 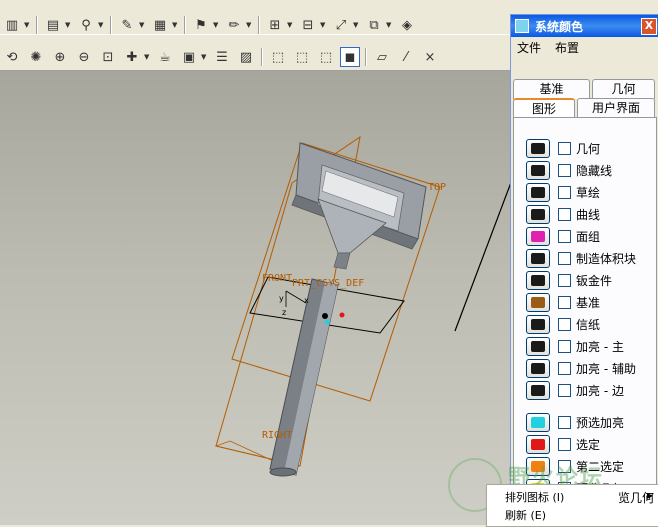 I want to click on hidden-line-icon: ⬚, so click(x=302, y=57).